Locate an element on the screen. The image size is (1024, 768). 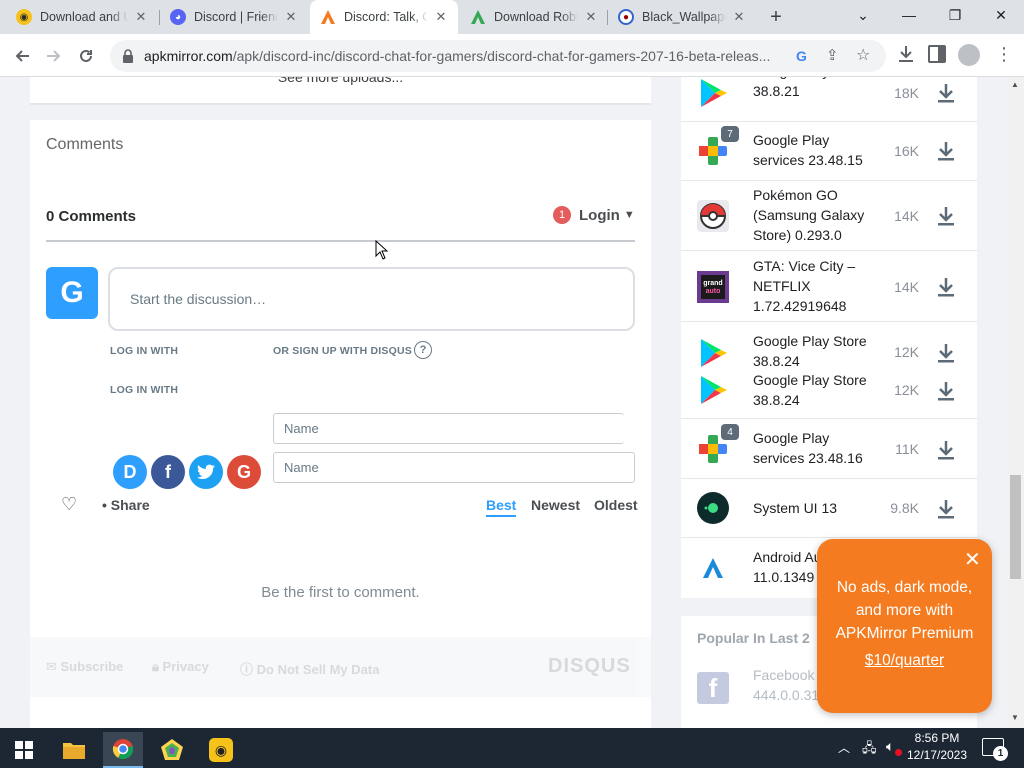
do-not-sell-link: ⓘ Do Not Sell My Data is located at coordinates (309, 668).